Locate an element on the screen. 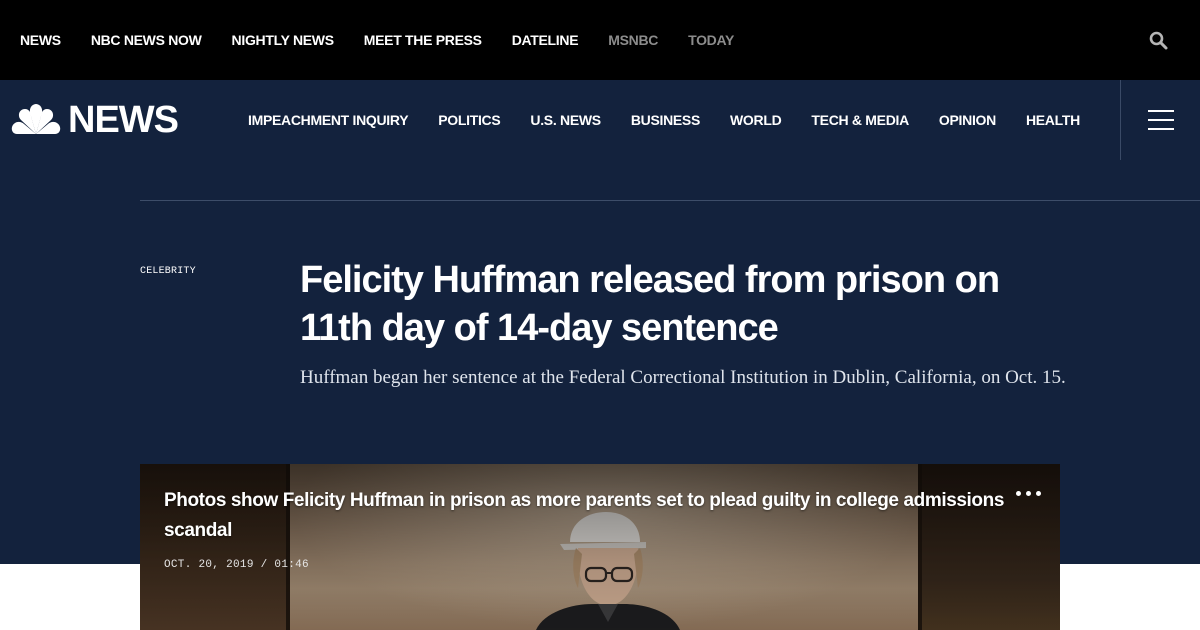 The image size is (1200, 630). video-date-duration: OCT. 20, 2019 / 01:46 is located at coordinates (236, 565).